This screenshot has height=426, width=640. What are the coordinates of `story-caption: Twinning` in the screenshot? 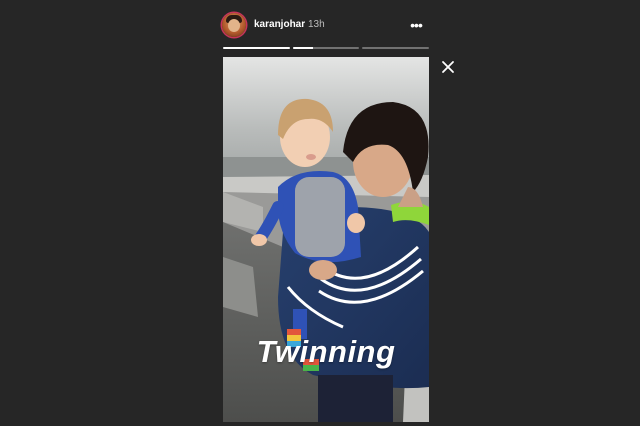 It's located at (326, 351).